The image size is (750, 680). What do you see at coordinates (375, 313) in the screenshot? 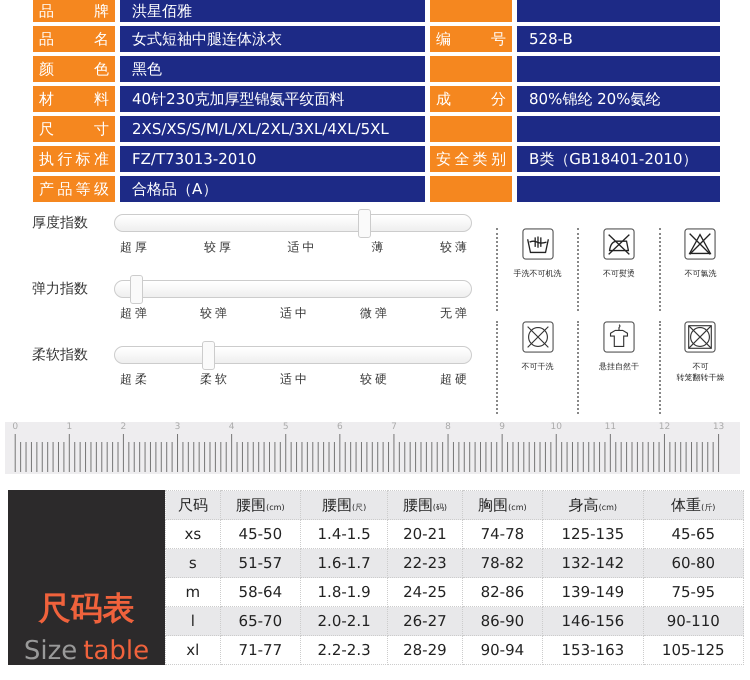
I see `scale-label: 微弹` at bounding box center [375, 313].